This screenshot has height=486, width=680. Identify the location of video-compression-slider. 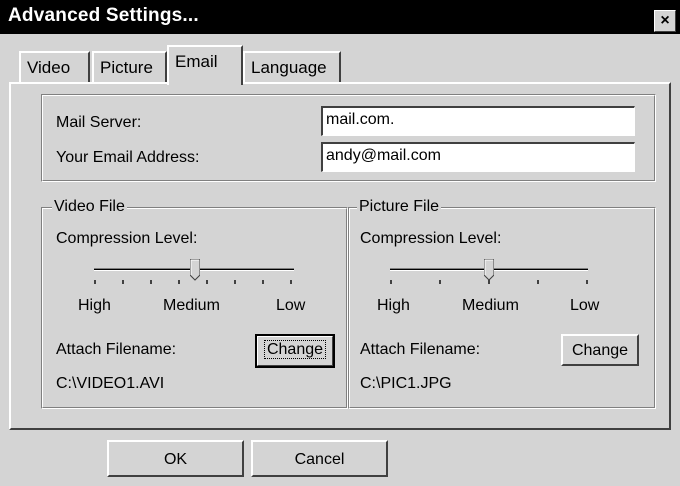
(194, 275).